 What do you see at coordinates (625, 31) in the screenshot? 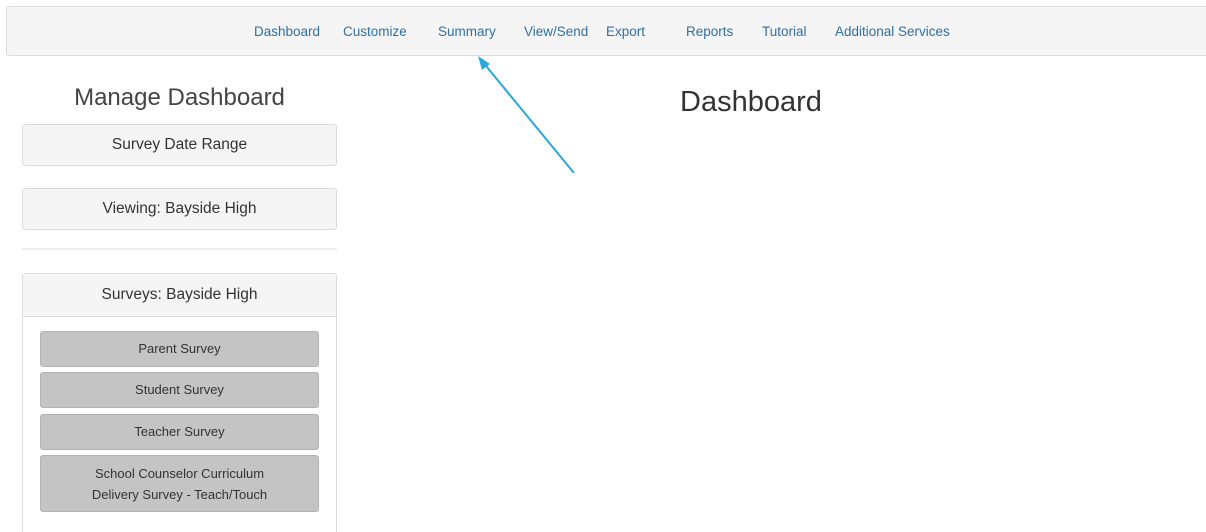
I see `nav-export: Export` at bounding box center [625, 31].